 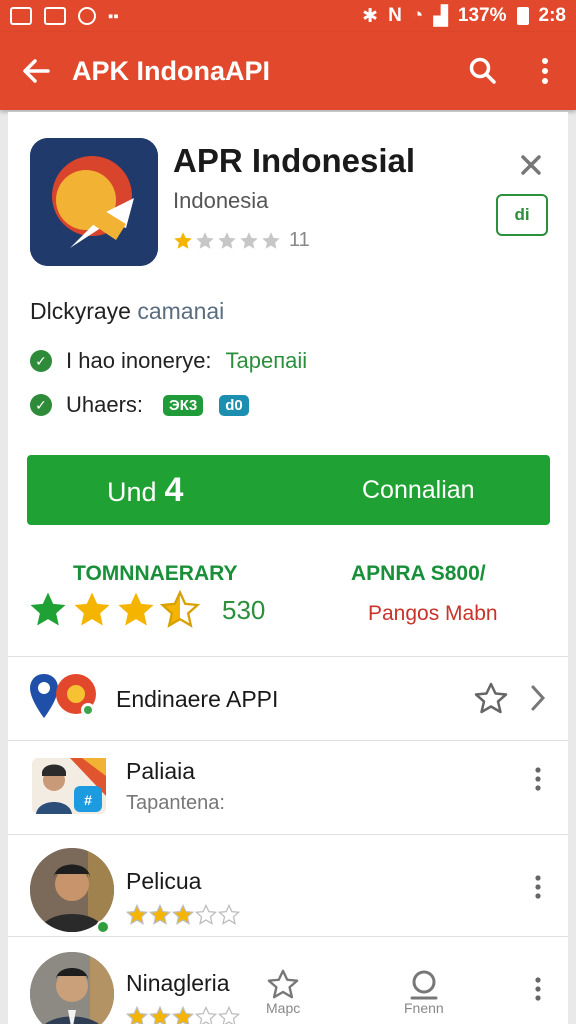 I want to click on bottom-nav-item: Mapc, so click(x=283, y=992).